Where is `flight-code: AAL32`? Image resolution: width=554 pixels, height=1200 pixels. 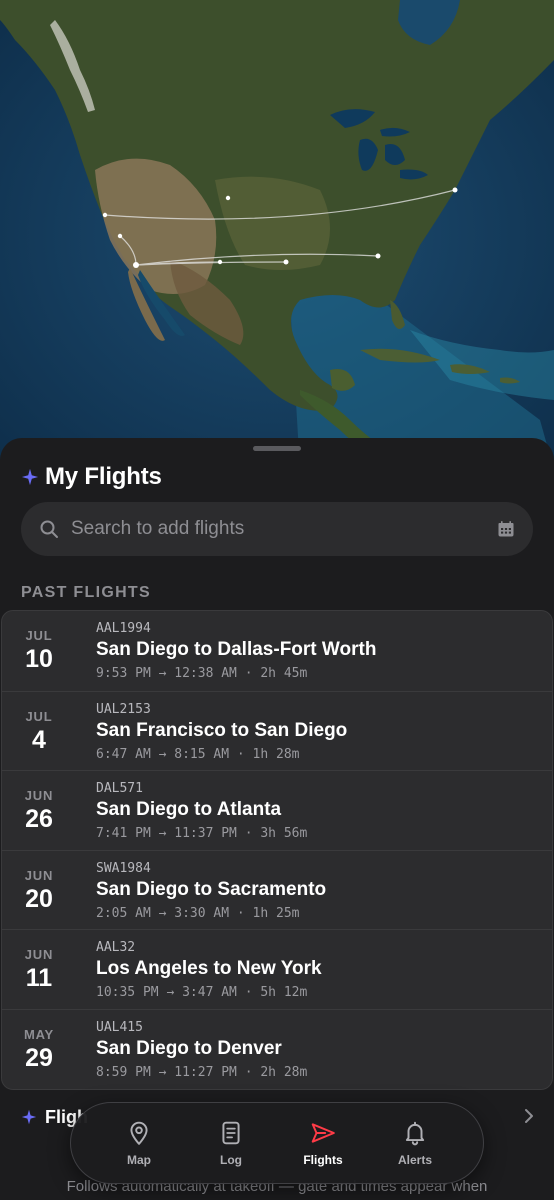 flight-code: AAL32 is located at coordinates (116, 948).